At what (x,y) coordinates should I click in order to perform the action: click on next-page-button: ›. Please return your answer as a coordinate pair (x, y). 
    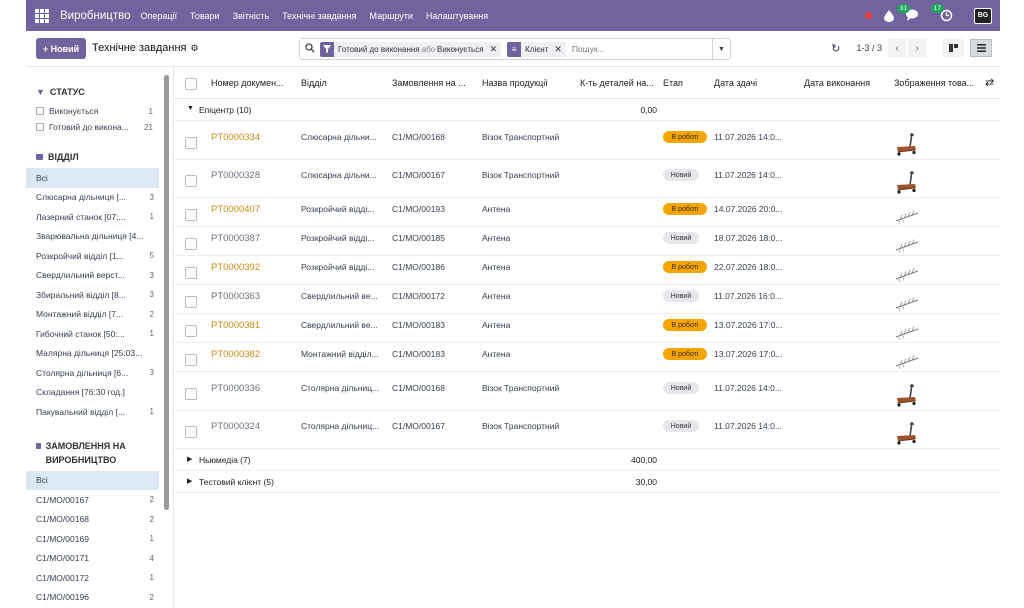
    Looking at the image, I should click on (917, 48).